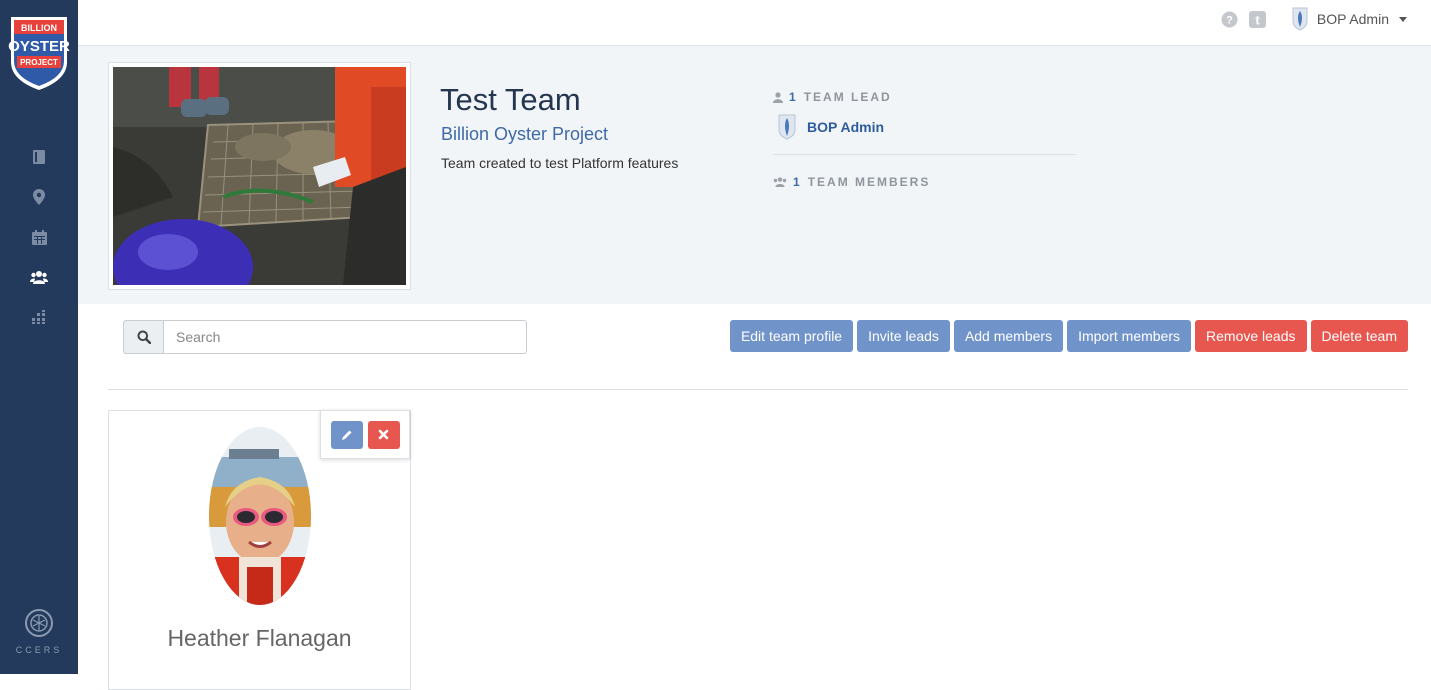 The width and height of the screenshot is (1431, 690). Describe the element at coordinates (797, 182) in the screenshot. I see `team-member-count: 1` at that location.